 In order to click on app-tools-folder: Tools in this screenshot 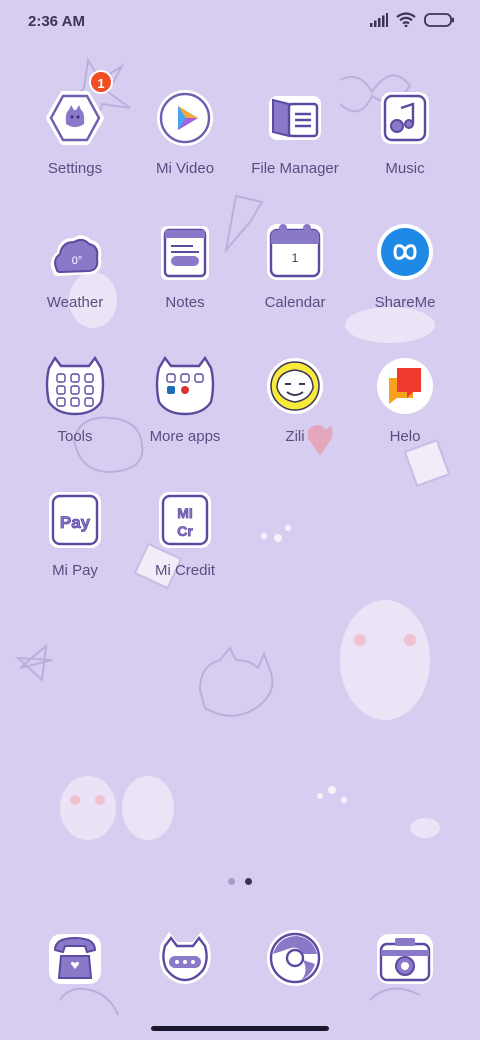, I will do `click(75, 421)`.